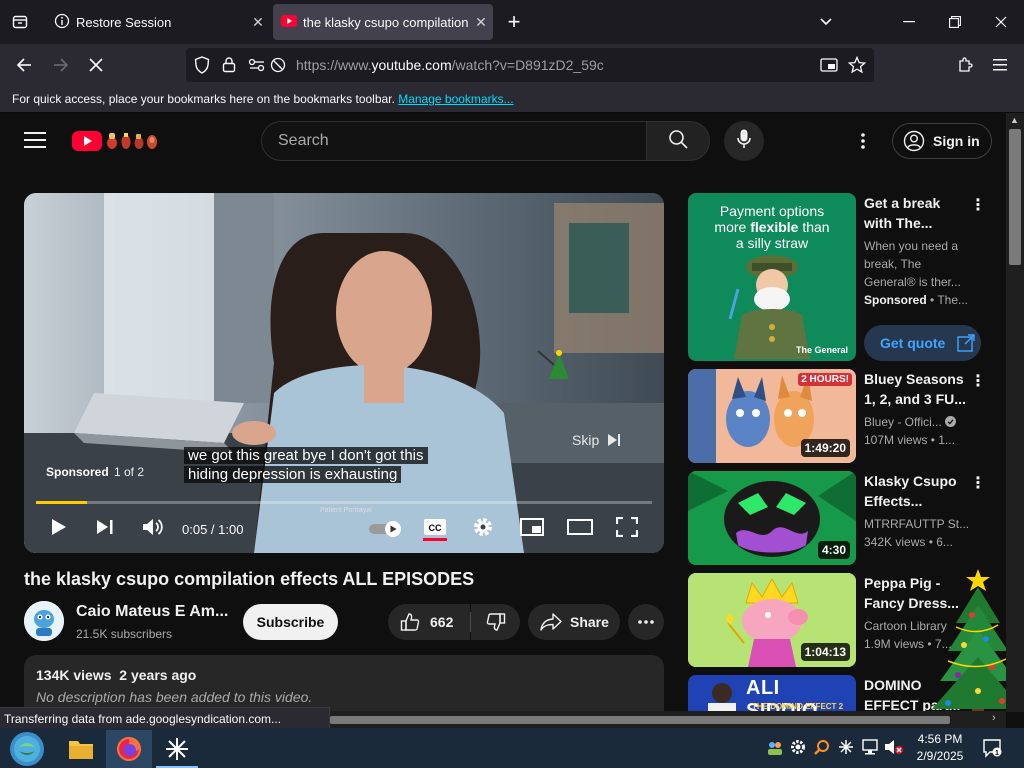  What do you see at coordinates (678, 141) in the screenshot?
I see `search-button` at bounding box center [678, 141].